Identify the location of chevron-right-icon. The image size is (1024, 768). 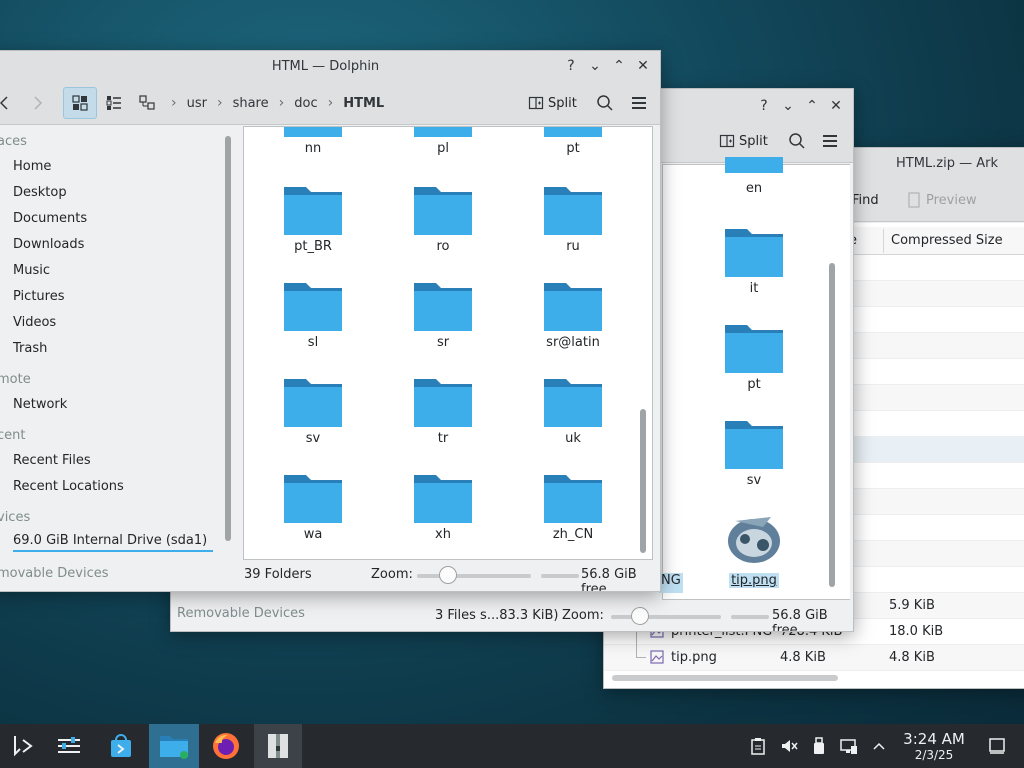
(38, 103).